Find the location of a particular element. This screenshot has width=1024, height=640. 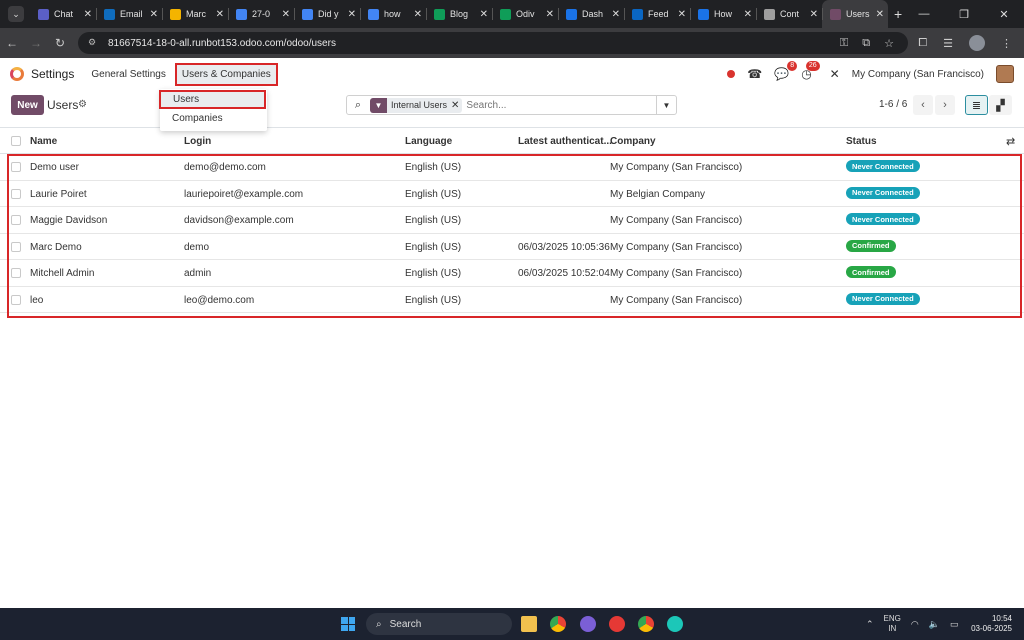

column-company: Company is located at coordinates (633, 141).